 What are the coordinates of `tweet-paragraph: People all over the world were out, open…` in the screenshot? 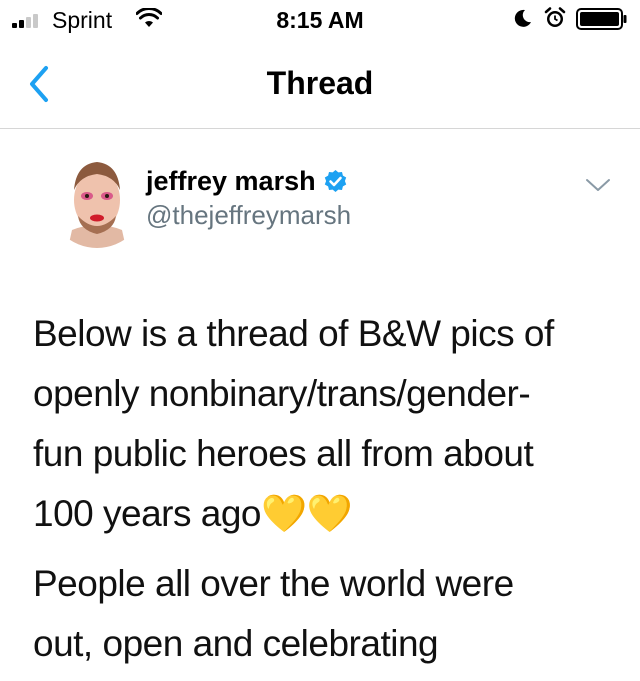 It's located at (273, 613).